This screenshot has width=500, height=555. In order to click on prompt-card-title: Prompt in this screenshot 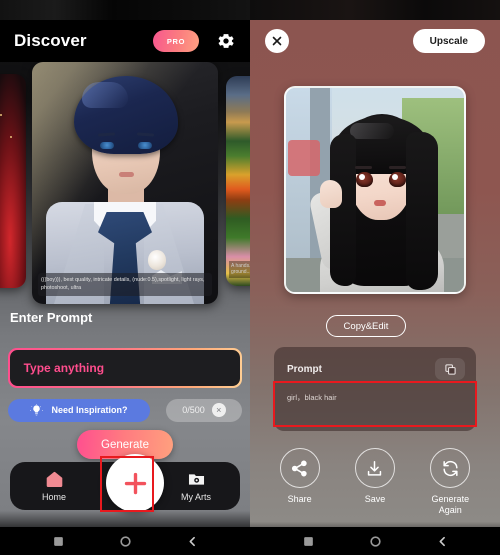, I will do `click(304, 369)`.